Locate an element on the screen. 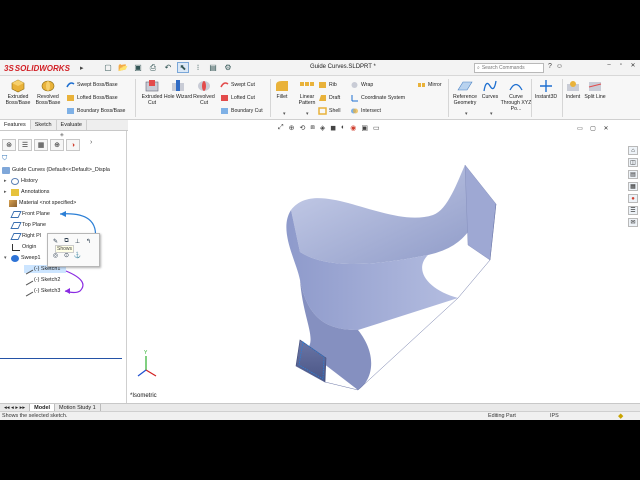  previous-view-icon: ⟲ is located at coordinates (302, 128).